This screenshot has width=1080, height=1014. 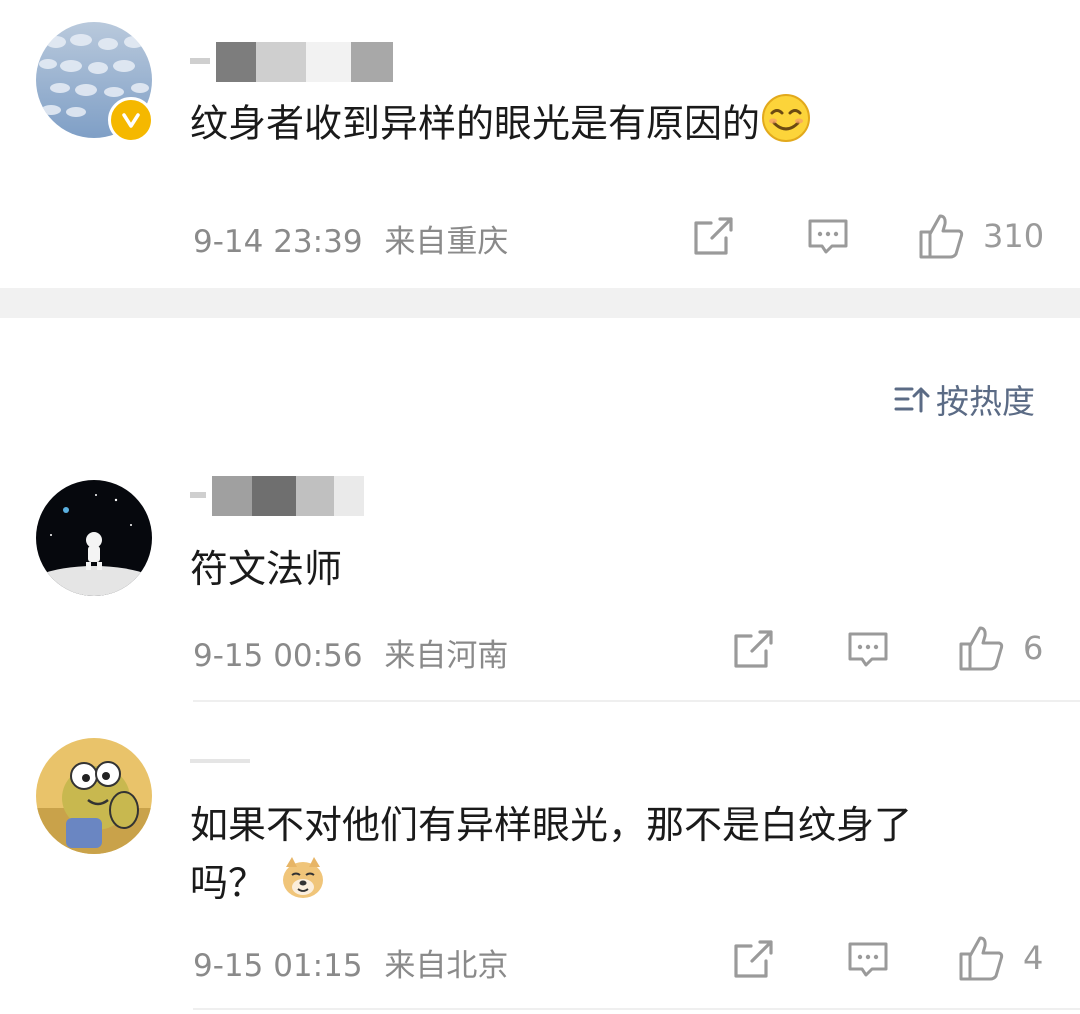 What do you see at coordinates (131, 120) in the screenshot?
I see `verified-badge-icon` at bounding box center [131, 120].